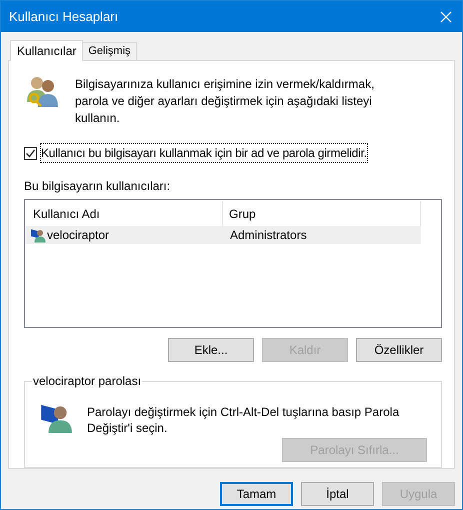  Describe the element at coordinates (110, 51) in the screenshot. I see `tab: Gelişmiş` at that location.